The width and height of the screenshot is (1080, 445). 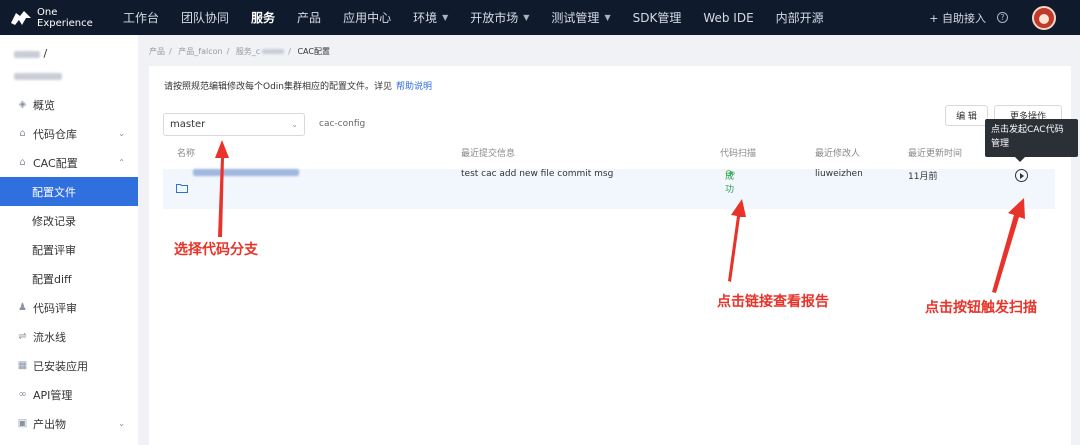 What do you see at coordinates (1008, 245) in the screenshot?
I see `arrow-to-scan-button` at bounding box center [1008, 245].